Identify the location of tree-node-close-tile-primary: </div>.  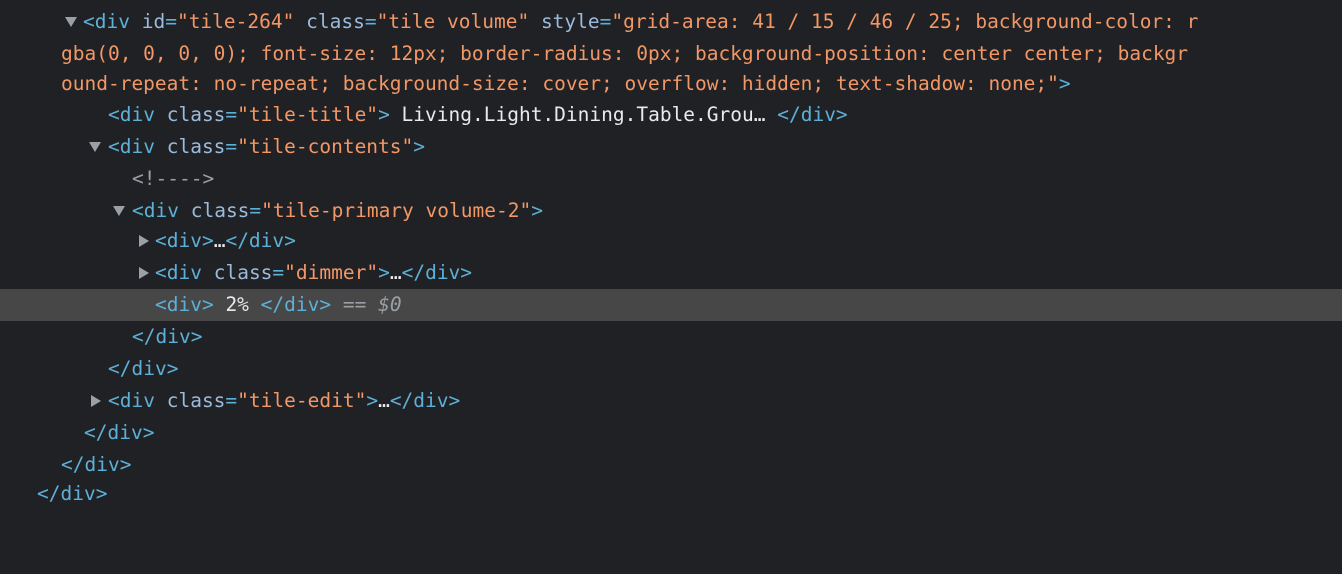
(671, 337).